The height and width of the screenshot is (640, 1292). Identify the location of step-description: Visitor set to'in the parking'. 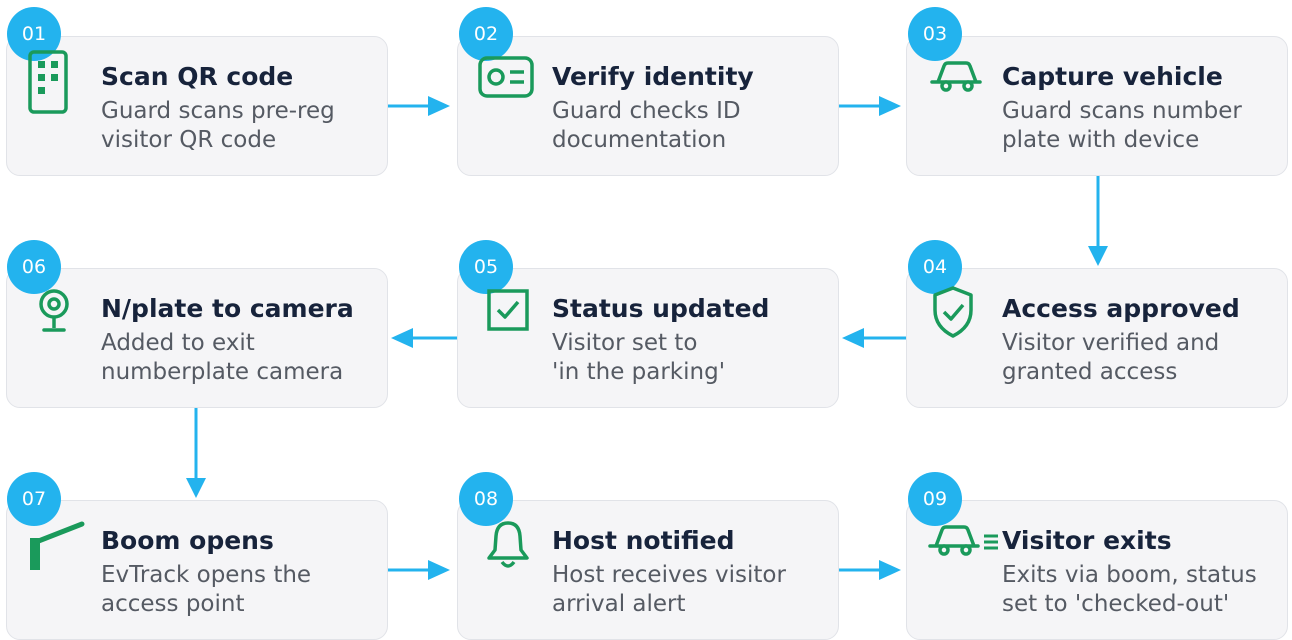
(639, 357).